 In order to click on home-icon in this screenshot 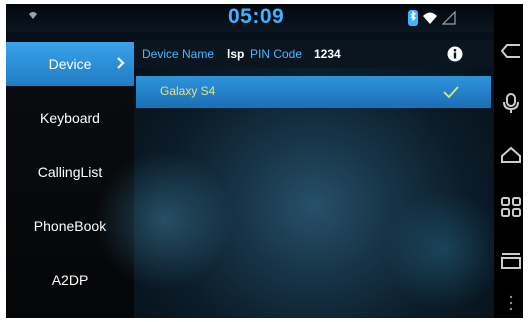, I will do `click(511, 155)`.